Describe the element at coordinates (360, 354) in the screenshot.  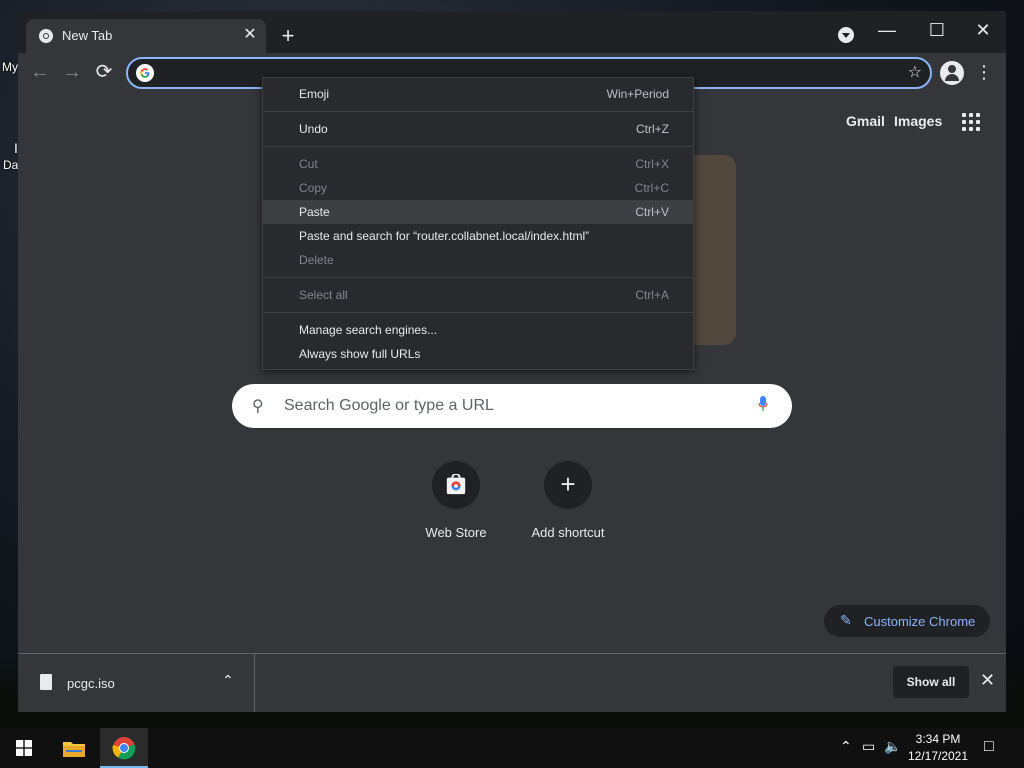
I see `menu-item-label: Always show full URLs` at that location.